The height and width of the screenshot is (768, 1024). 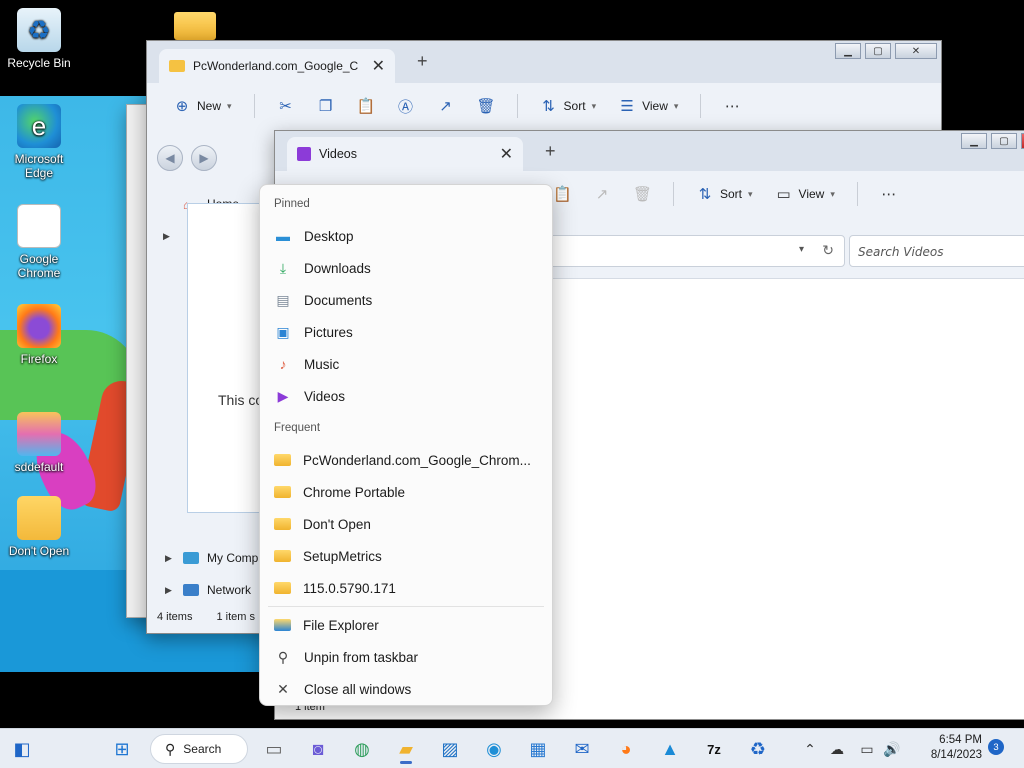 I want to click on edge-icon: ◉, so click(x=494, y=749).